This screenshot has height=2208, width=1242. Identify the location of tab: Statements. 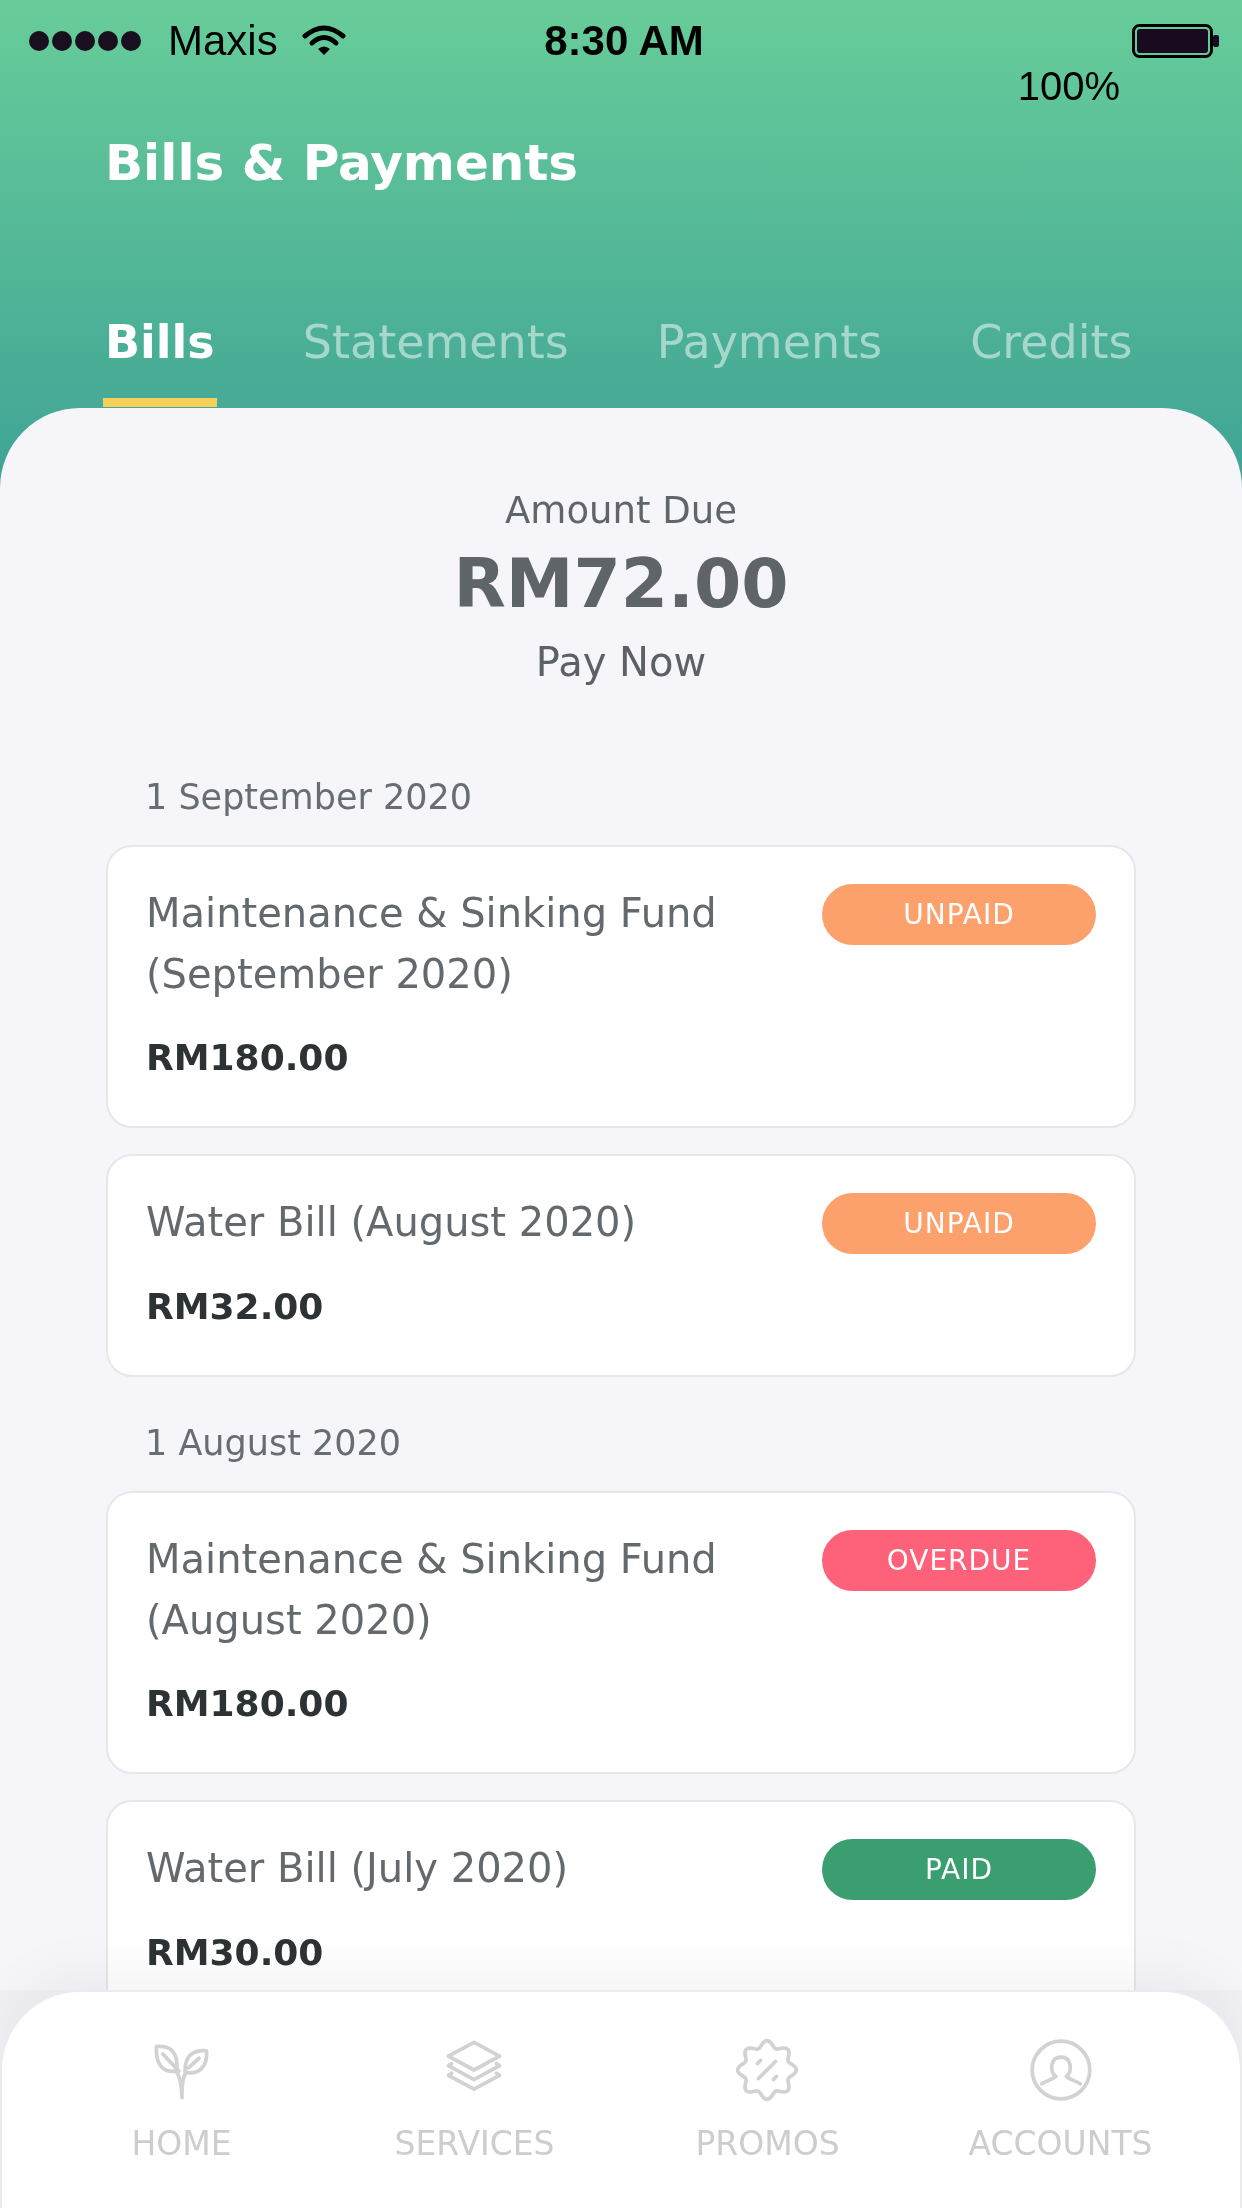
(435, 360).